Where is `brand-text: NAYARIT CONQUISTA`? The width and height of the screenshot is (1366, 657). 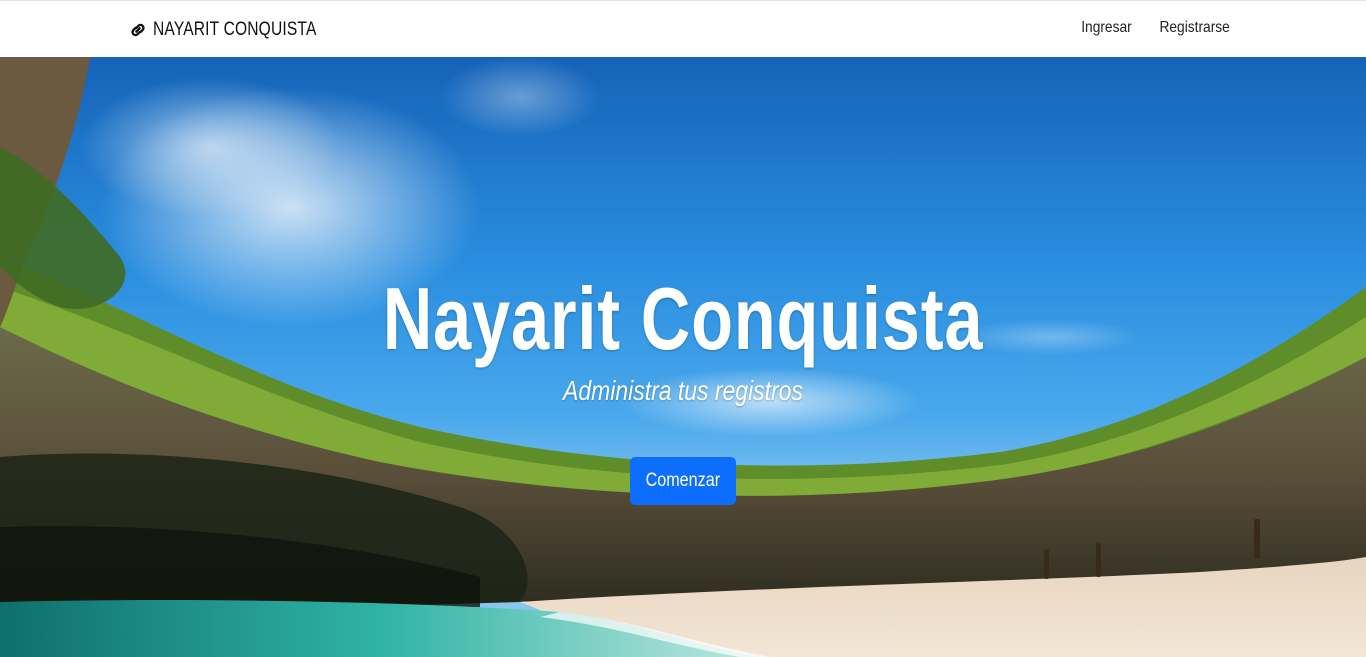
brand-text: NAYARIT CONQUISTA is located at coordinates (235, 29).